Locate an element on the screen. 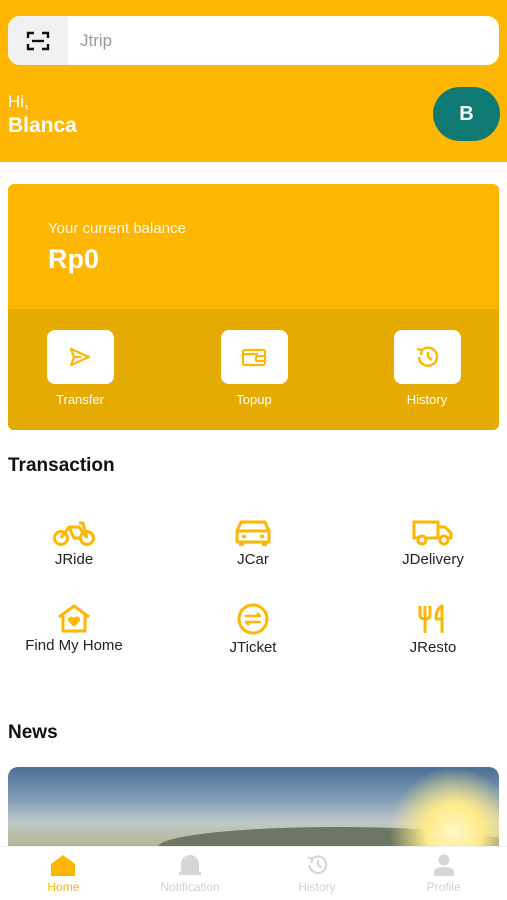 The width and height of the screenshot is (507, 900). nav-label: History is located at coordinates (317, 887).